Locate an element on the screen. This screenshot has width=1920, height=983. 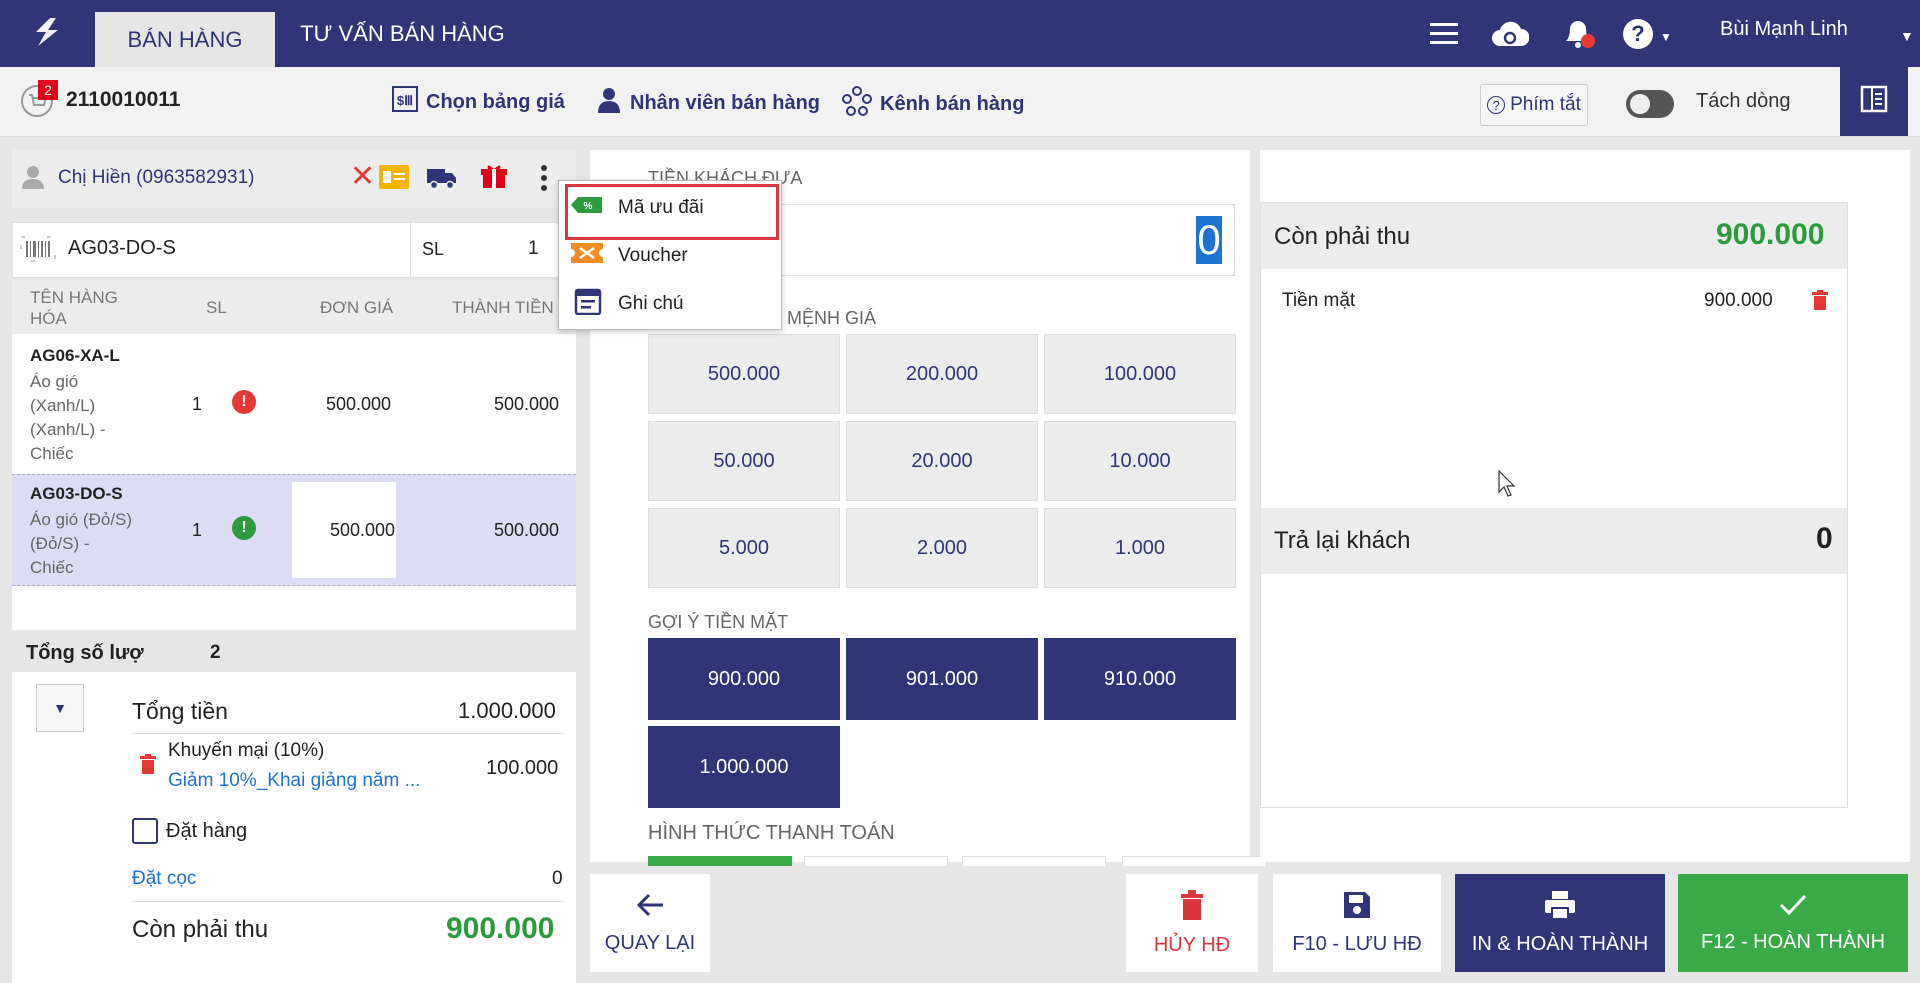
highlight-frame is located at coordinates (672, 212).